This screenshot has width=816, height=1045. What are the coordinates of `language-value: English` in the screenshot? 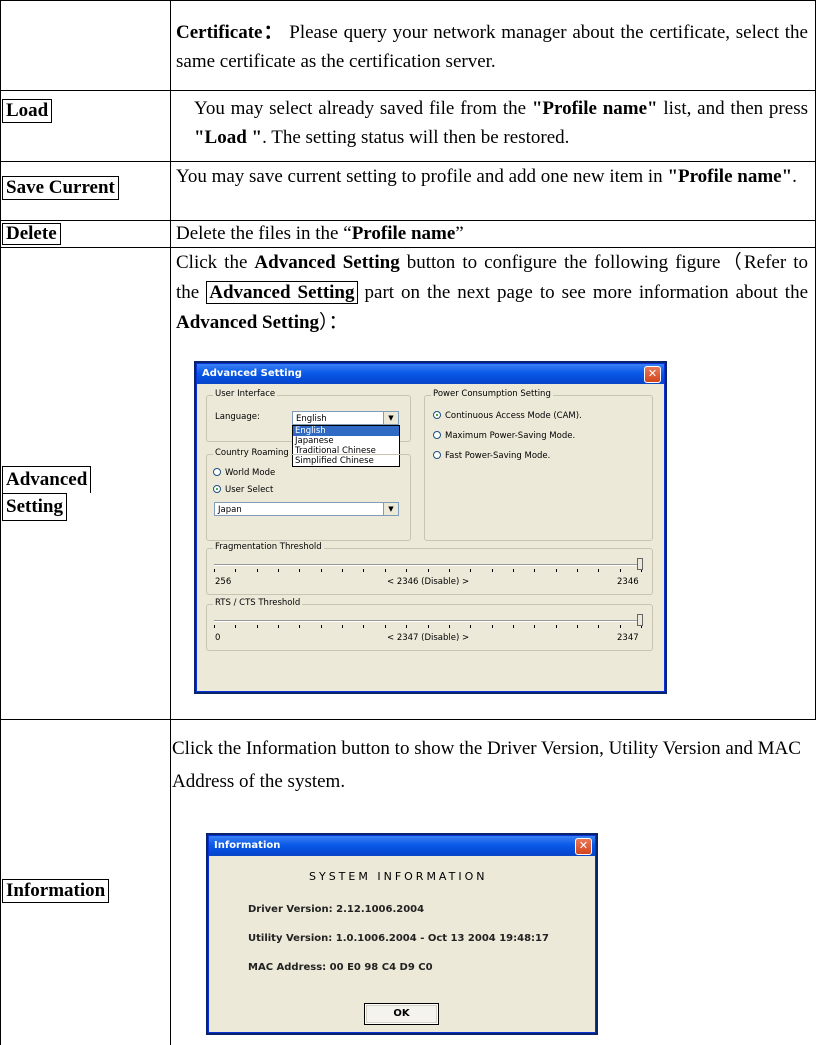 It's located at (311, 419).